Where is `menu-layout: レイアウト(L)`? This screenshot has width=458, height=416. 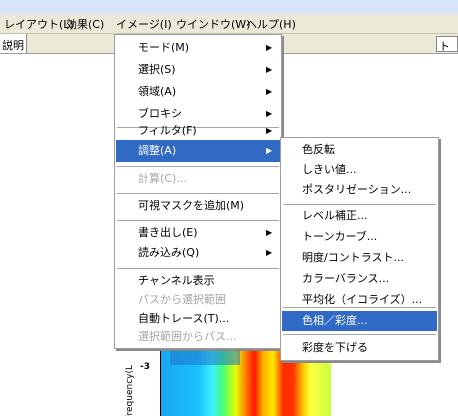
menu-layout: レイアウト(L) is located at coordinates (39, 24).